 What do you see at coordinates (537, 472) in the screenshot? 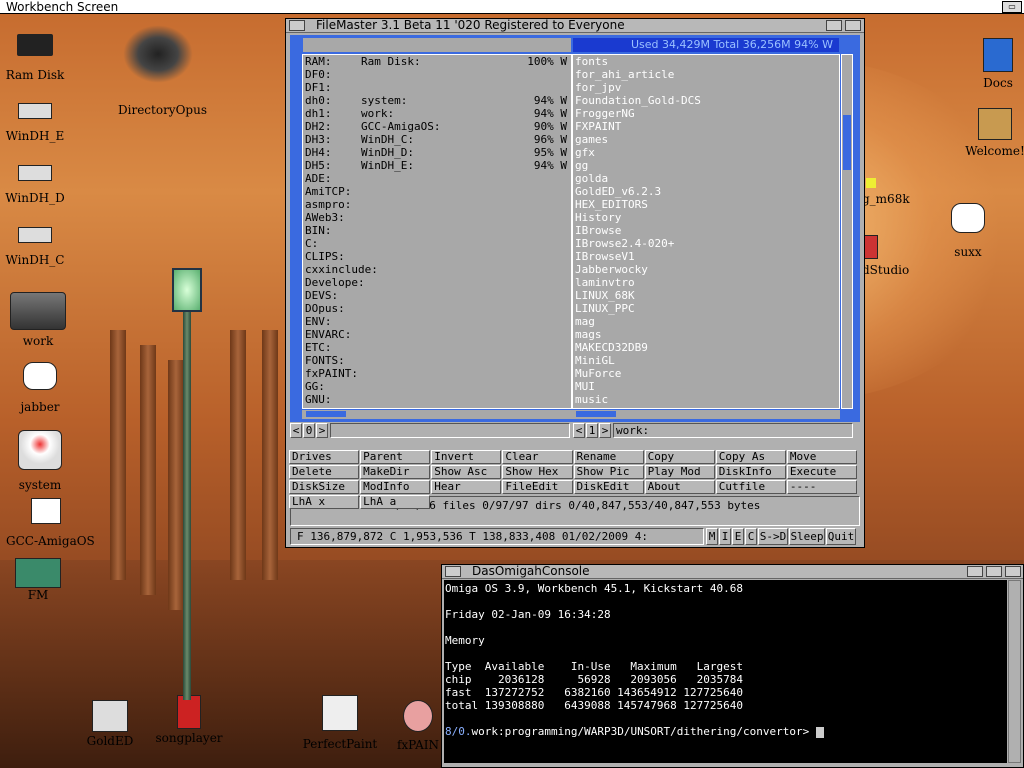
I see `fm-action-button: Show Hex` at bounding box center [537, 472].